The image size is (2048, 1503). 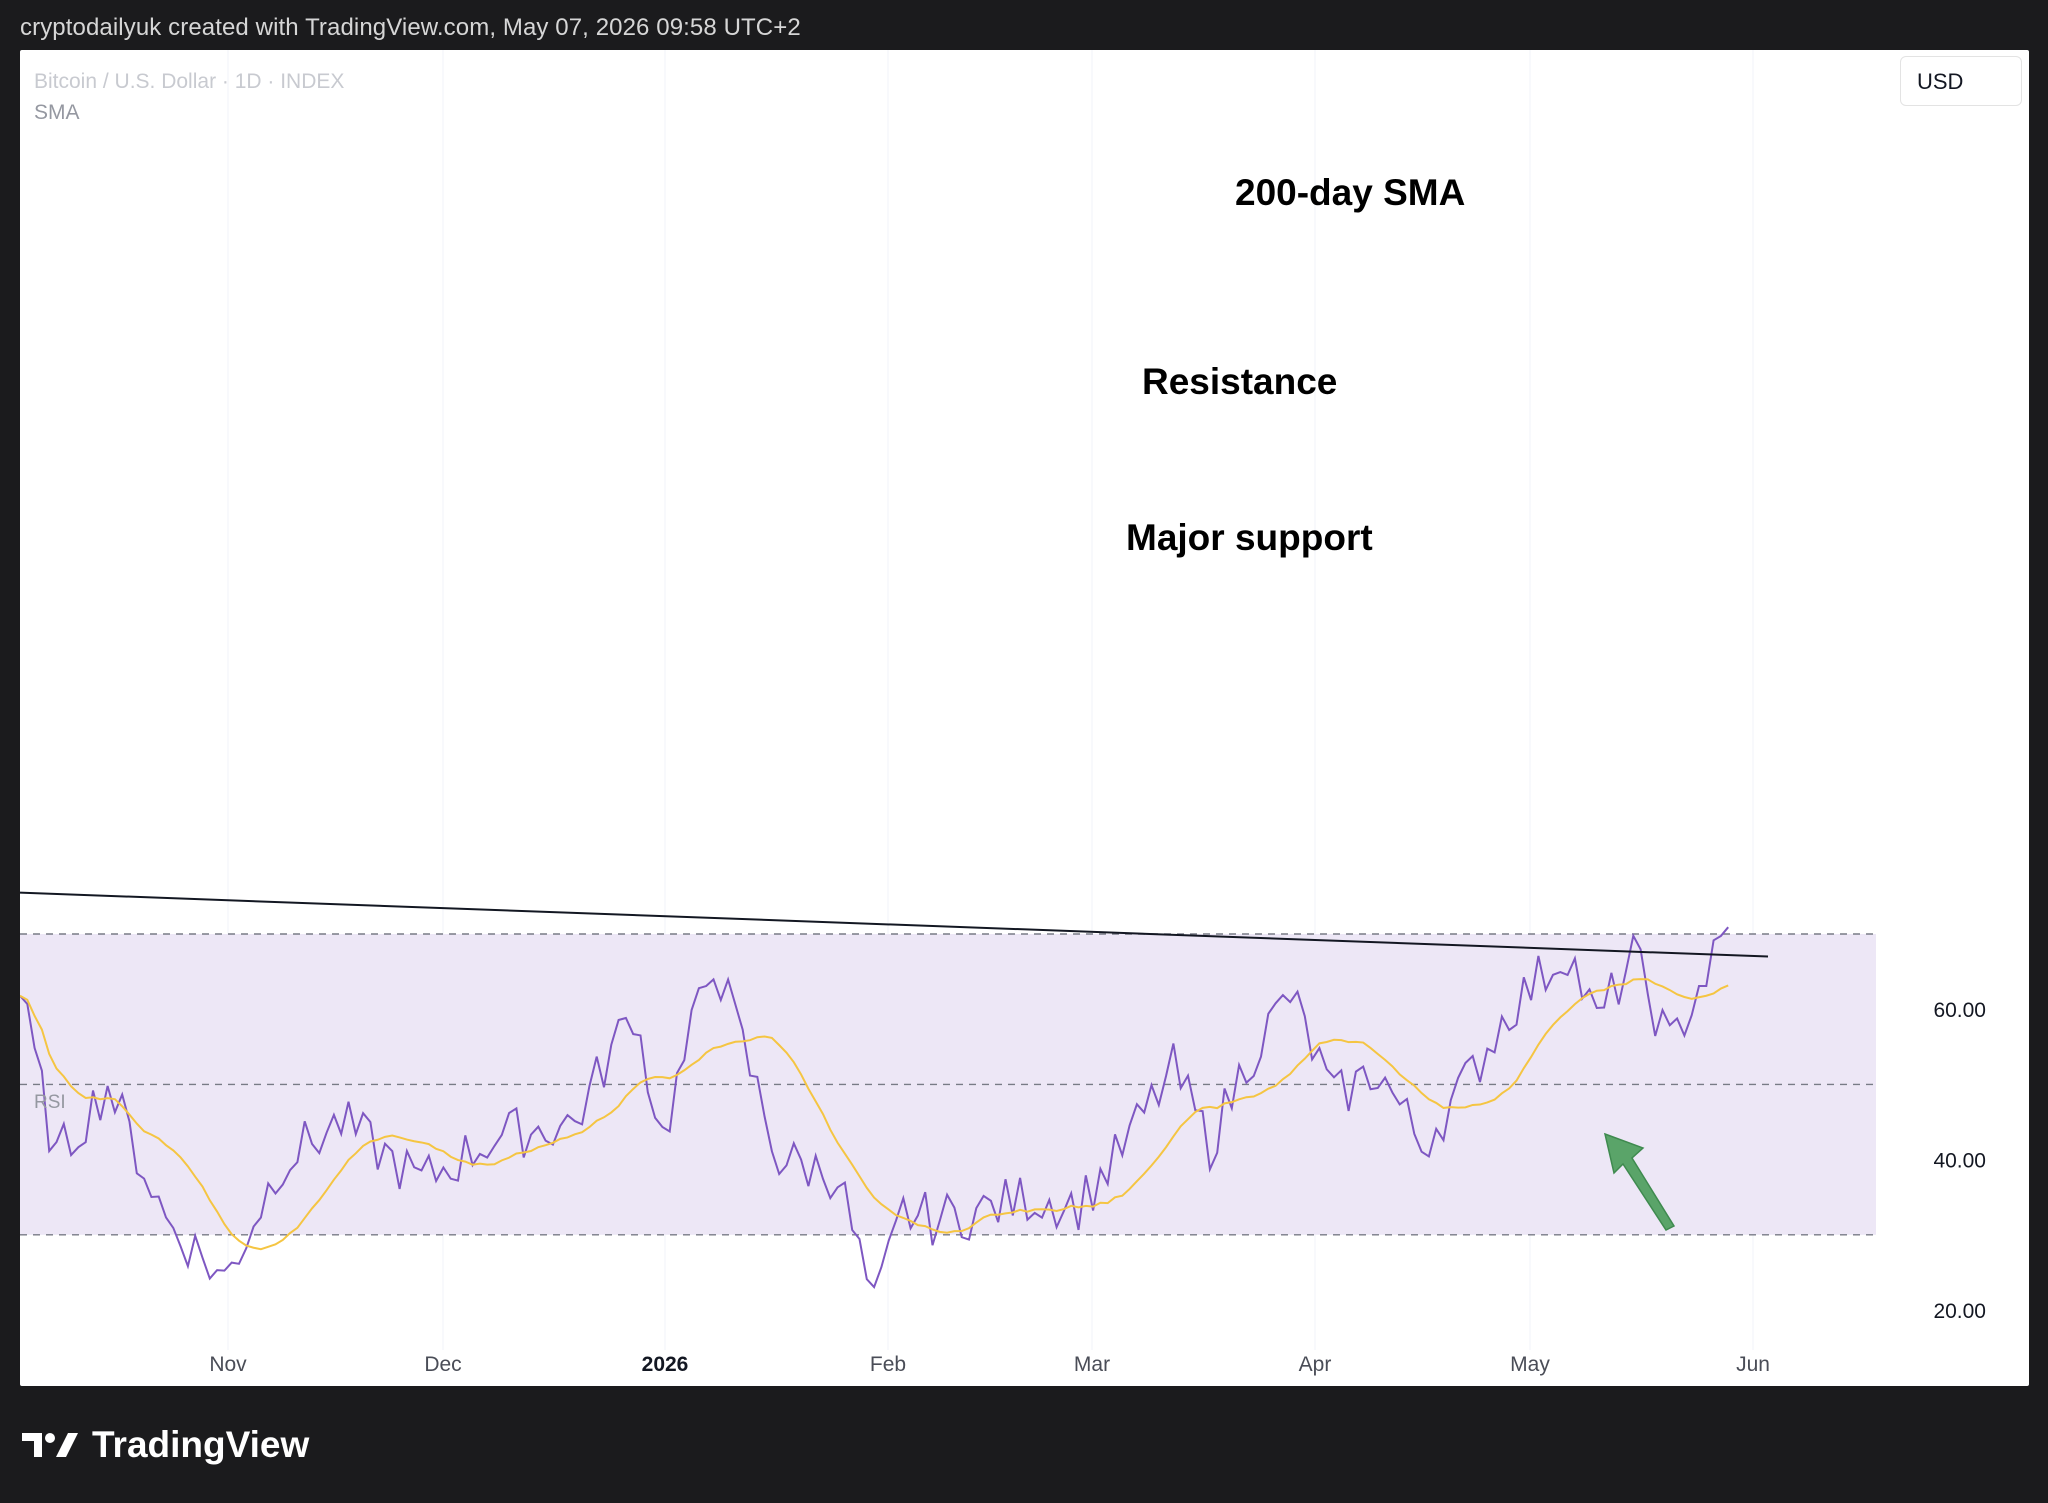 What do you see at coordinates (1249, 537) in the screenshot?
I see `annotation-major-support: Major support` at bounding box center [1249, 537].